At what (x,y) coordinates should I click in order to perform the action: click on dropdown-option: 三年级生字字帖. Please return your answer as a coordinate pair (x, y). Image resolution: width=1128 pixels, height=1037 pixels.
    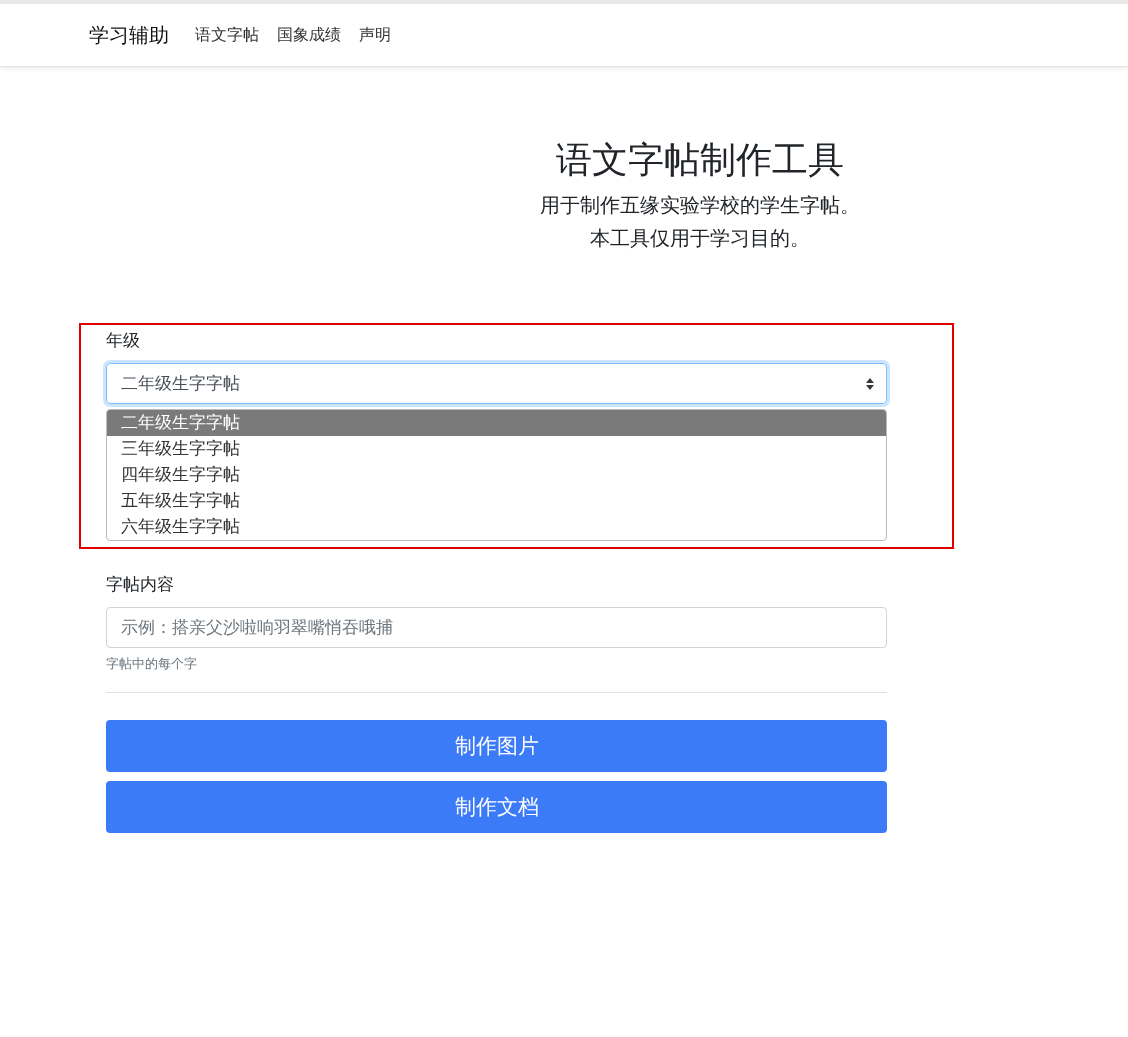
    Looking at the image, I should click on (496, 449).